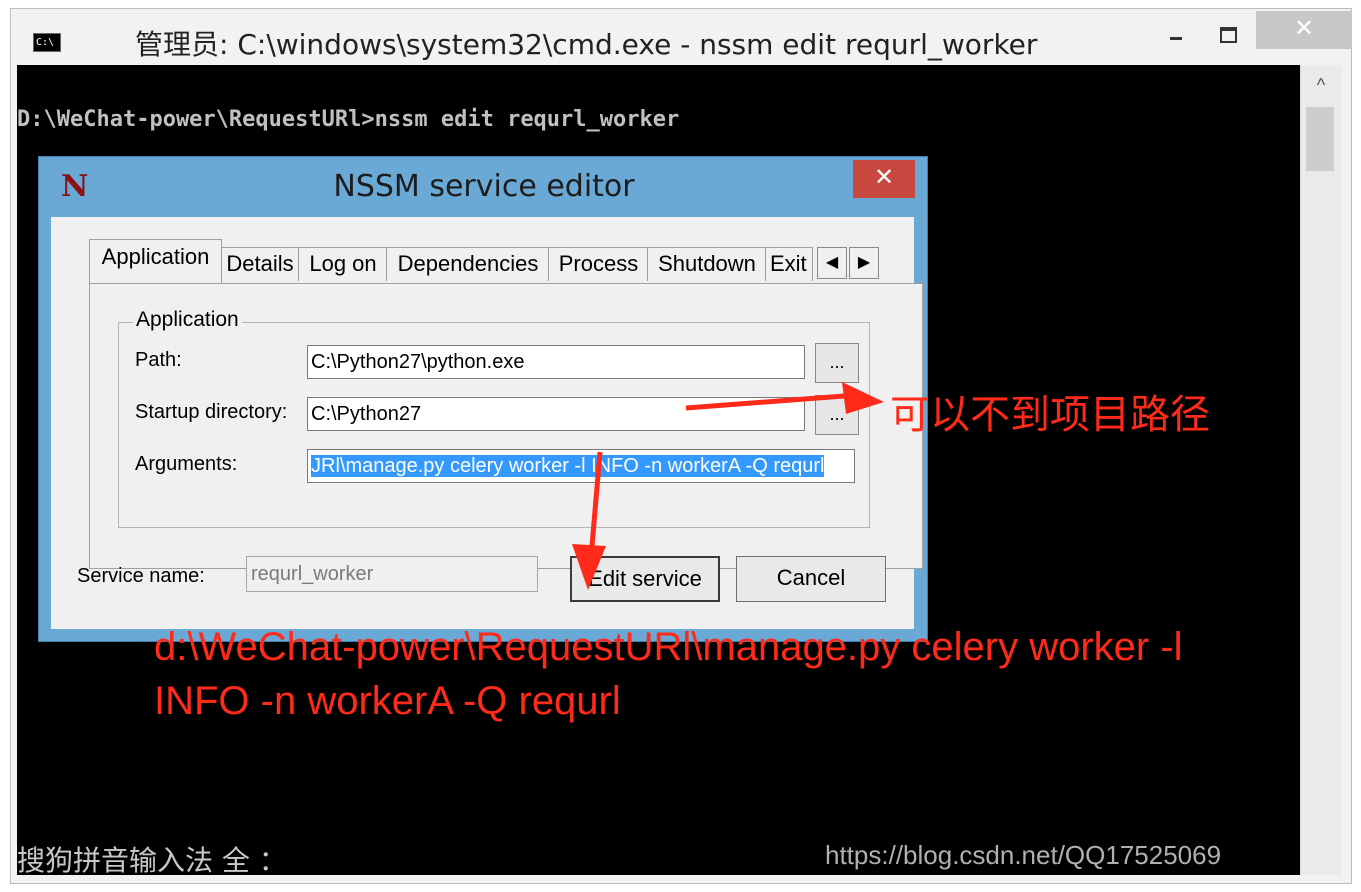 This screenshot has width=1361, height=892. What do you see at coordinates (47, 42) in the screenshot?
I see `cmd-app-icon: C:\` at bounding box center [47, 42].